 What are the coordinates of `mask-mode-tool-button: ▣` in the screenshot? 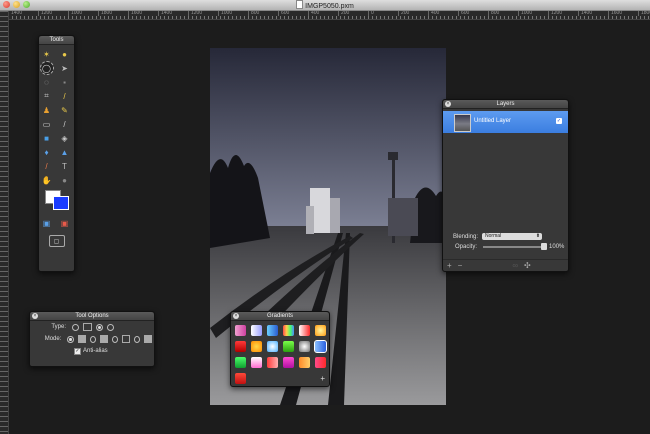 It's located at (65, 223).